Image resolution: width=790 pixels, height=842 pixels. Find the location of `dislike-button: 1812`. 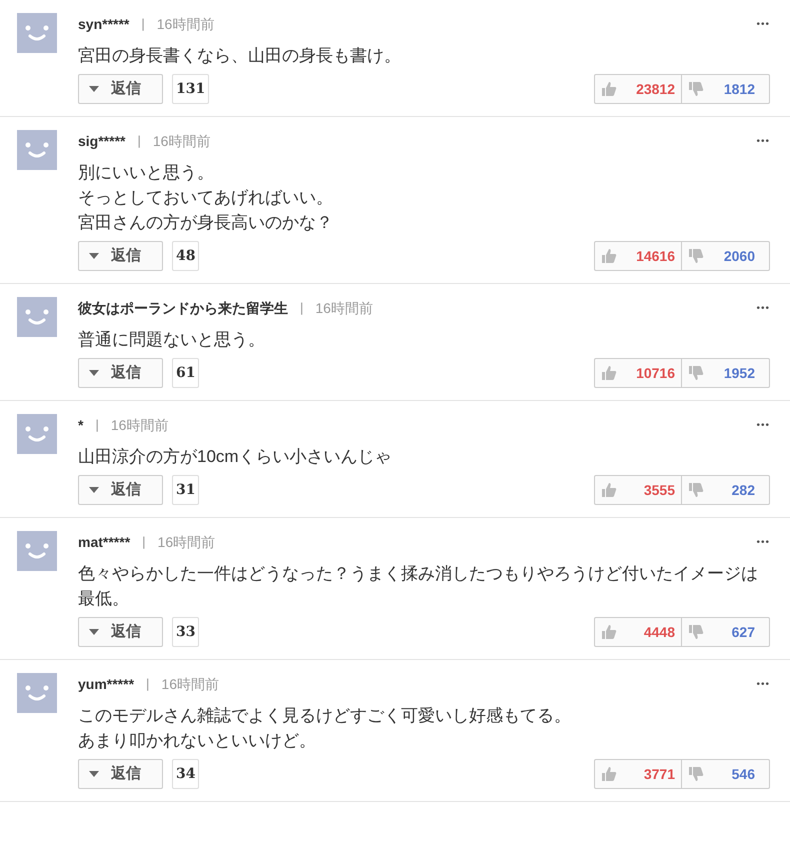

dislike-button: 1812 is located at coordinates (725, 89).